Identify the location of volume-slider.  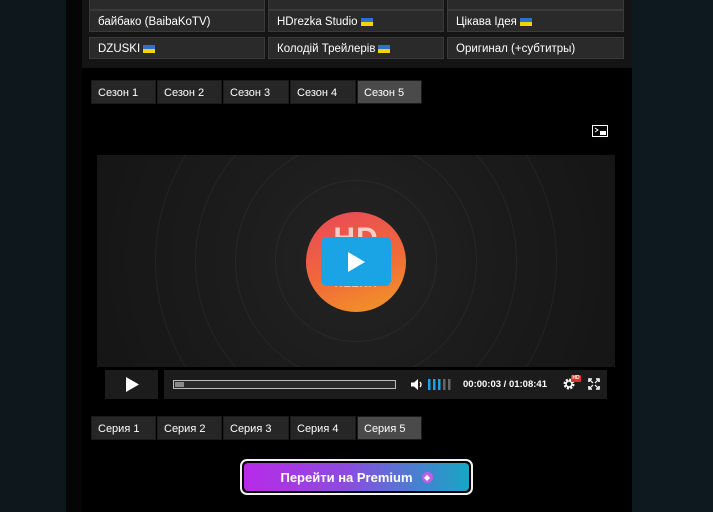
(440, 384).